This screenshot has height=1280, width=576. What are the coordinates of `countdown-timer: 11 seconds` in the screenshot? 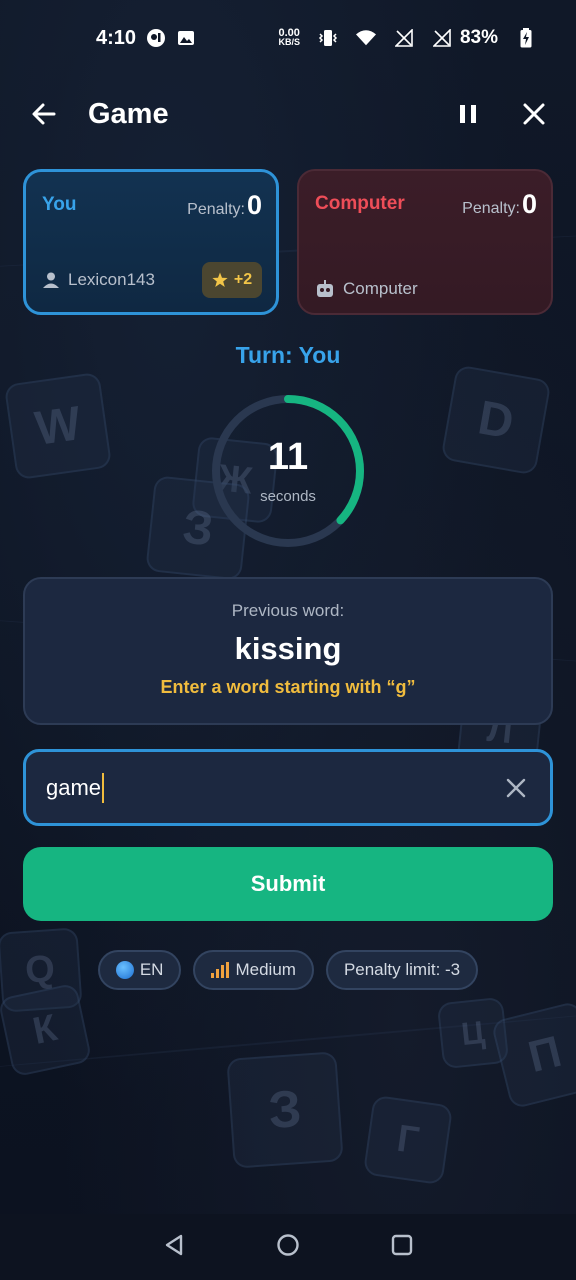 It's located at (288, 471).